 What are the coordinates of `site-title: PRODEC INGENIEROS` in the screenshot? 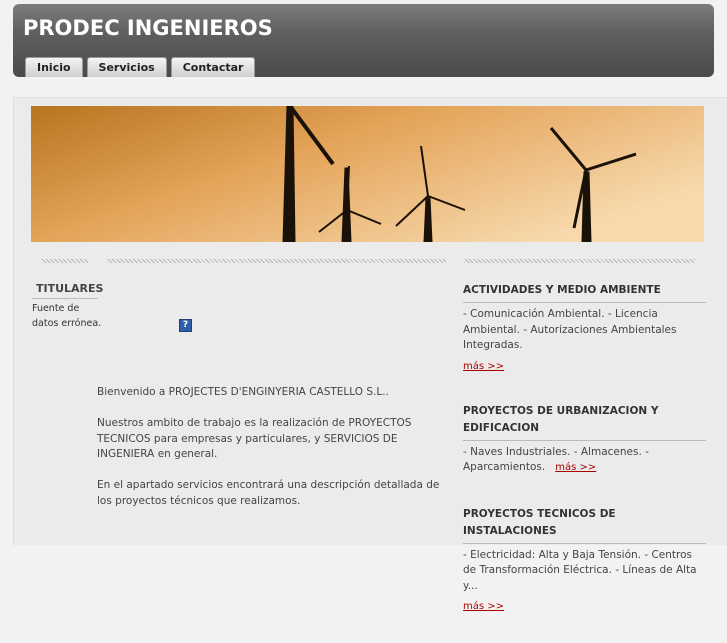 It's located at (148, 28).